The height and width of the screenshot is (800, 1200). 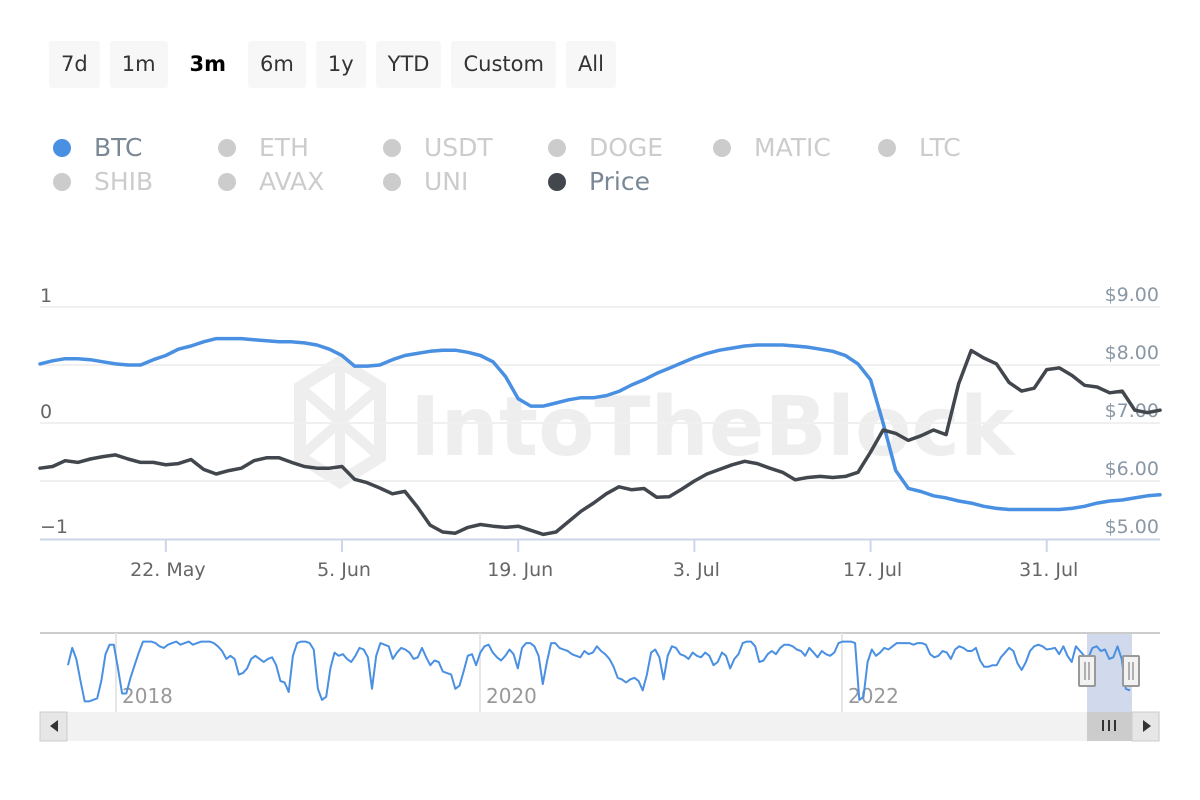 What do you see at coordinates (1132, 469) in the screenshot?
I see `right-axis-tick-label: $6.00` at bounding box center [1132, 469].